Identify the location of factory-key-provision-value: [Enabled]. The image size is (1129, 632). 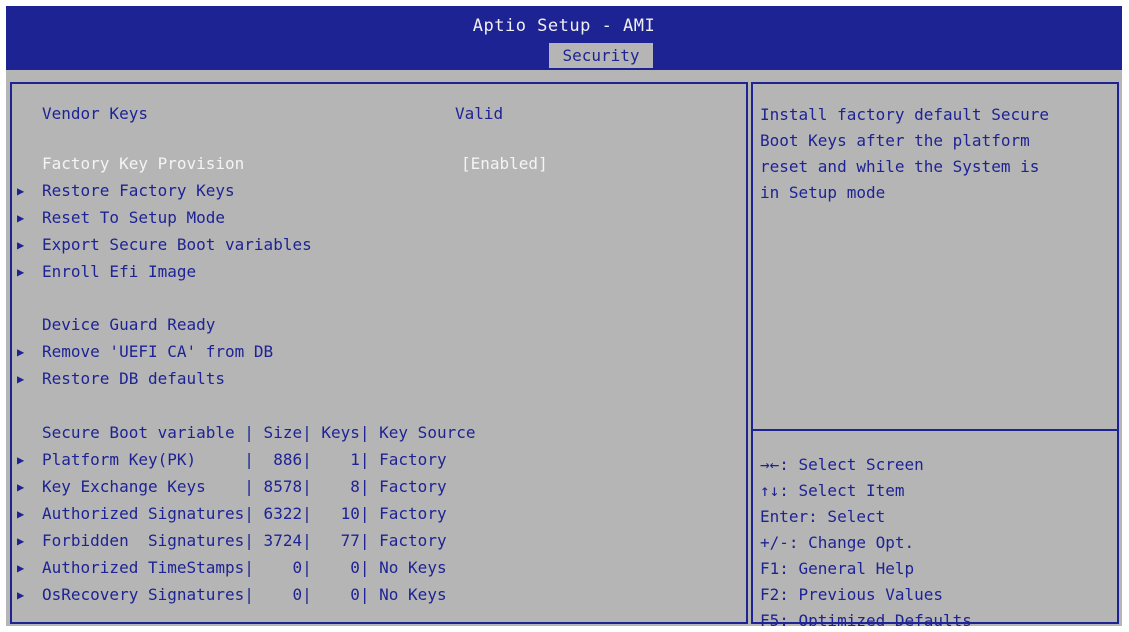
(504, 164).